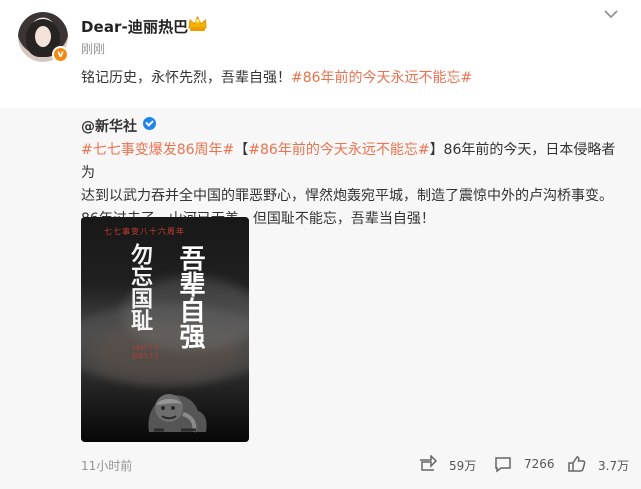 The height and width of the screenshot is (489, 641). I want to click on crown-icon, so click(197, 23).